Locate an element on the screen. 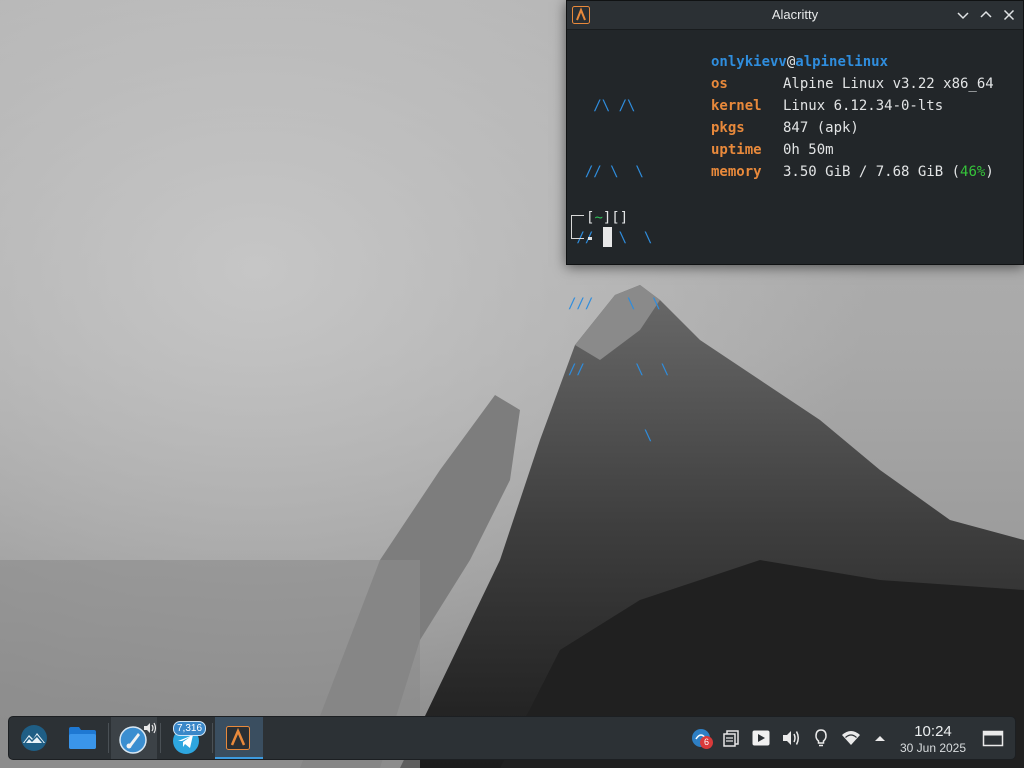  clock-date: 30 Jun 2025 is located at coordinates (933, 748).